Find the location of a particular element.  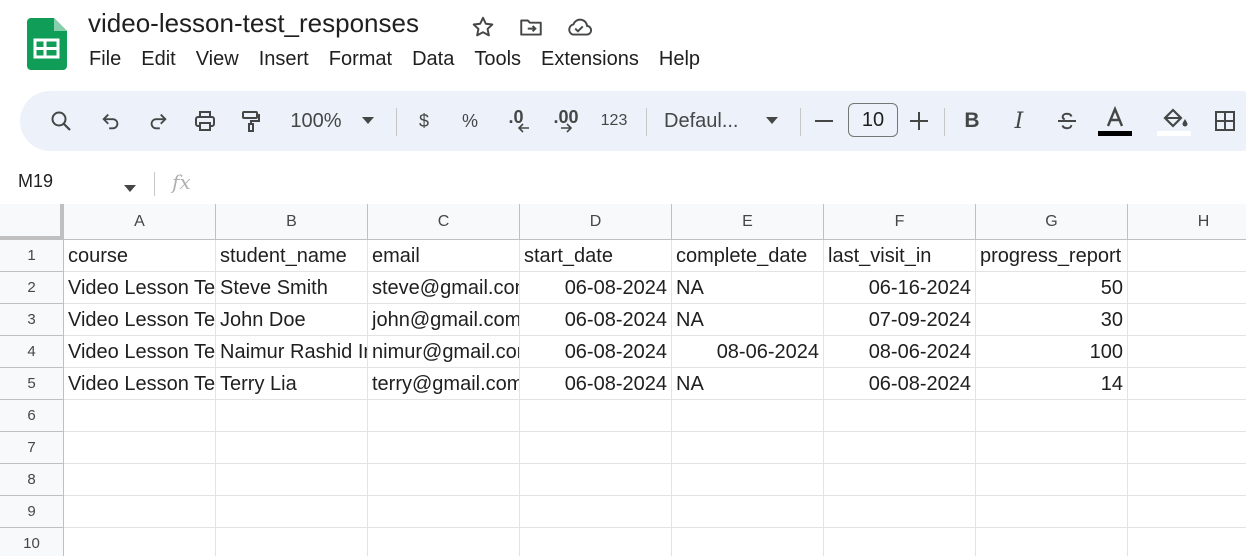

column-header-h: H is located at coordinates (1187, 222).